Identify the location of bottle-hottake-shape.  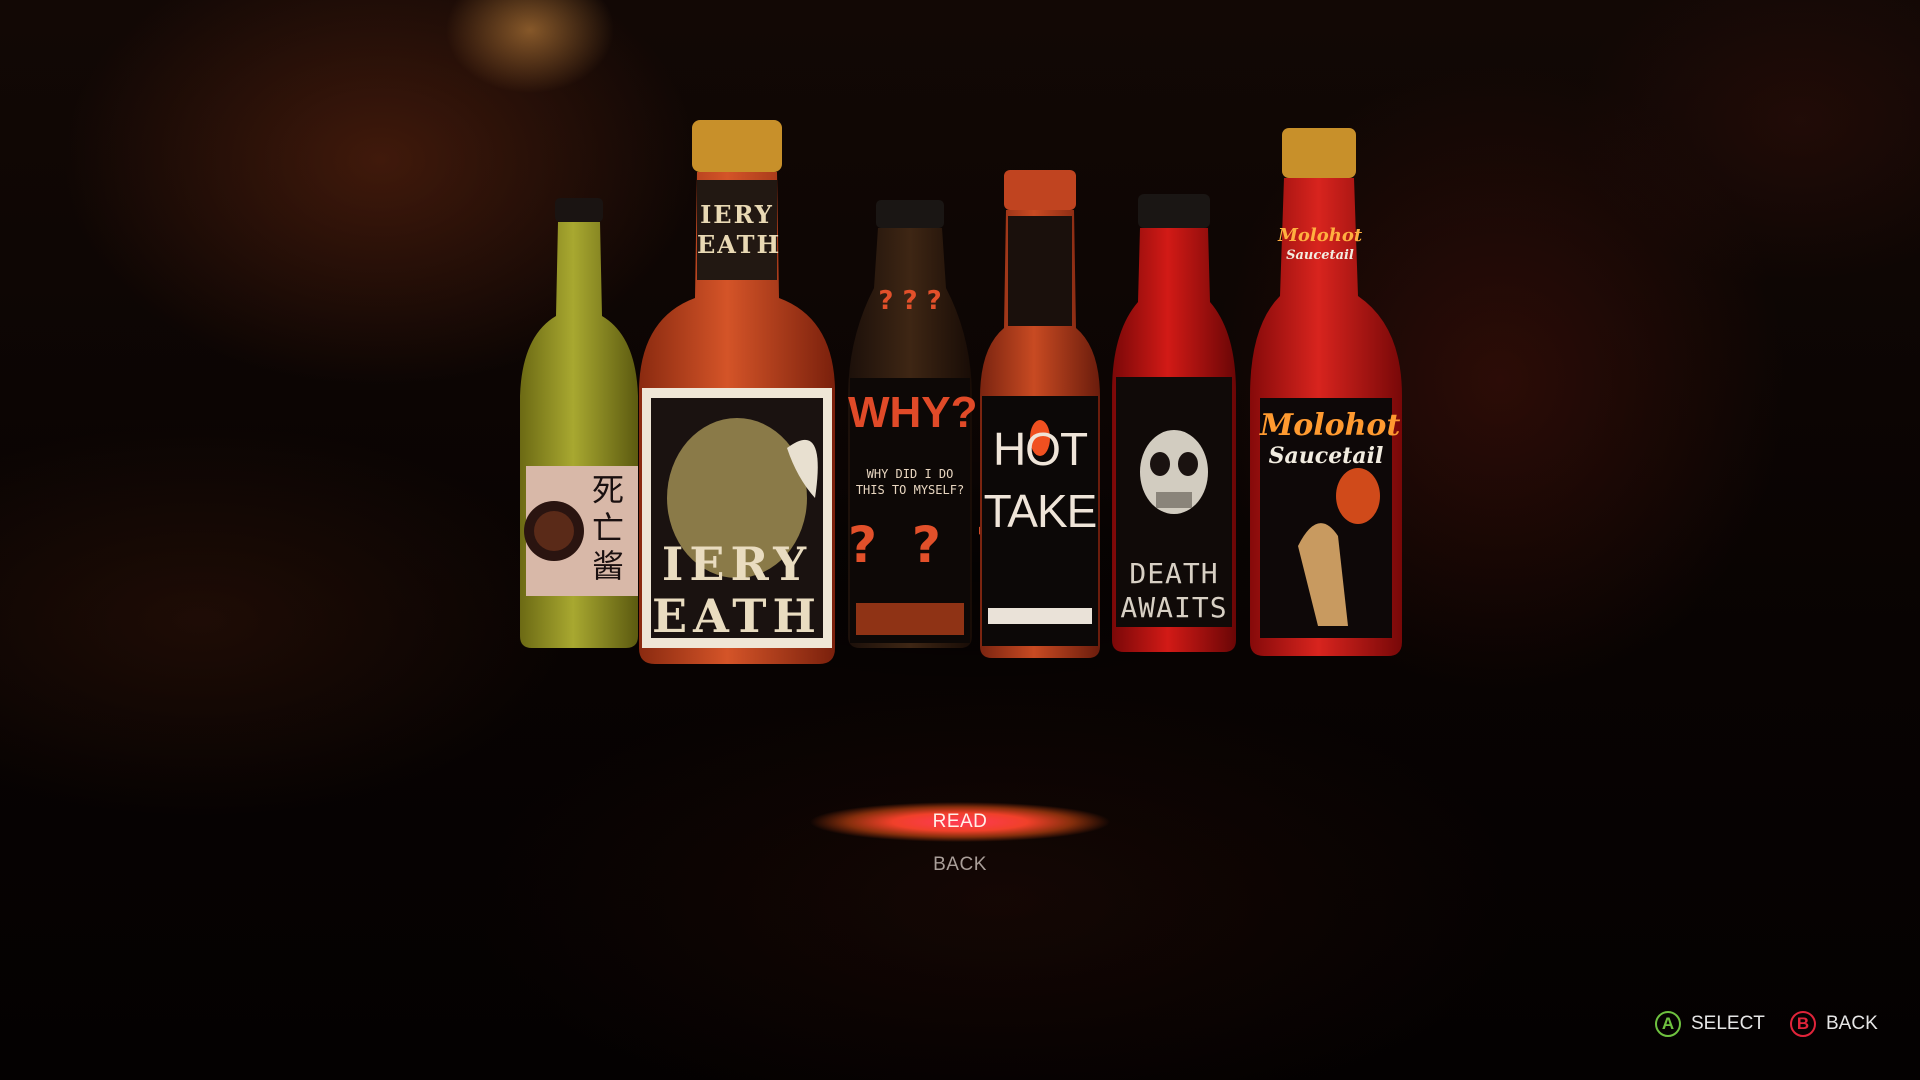
(1040, 414).